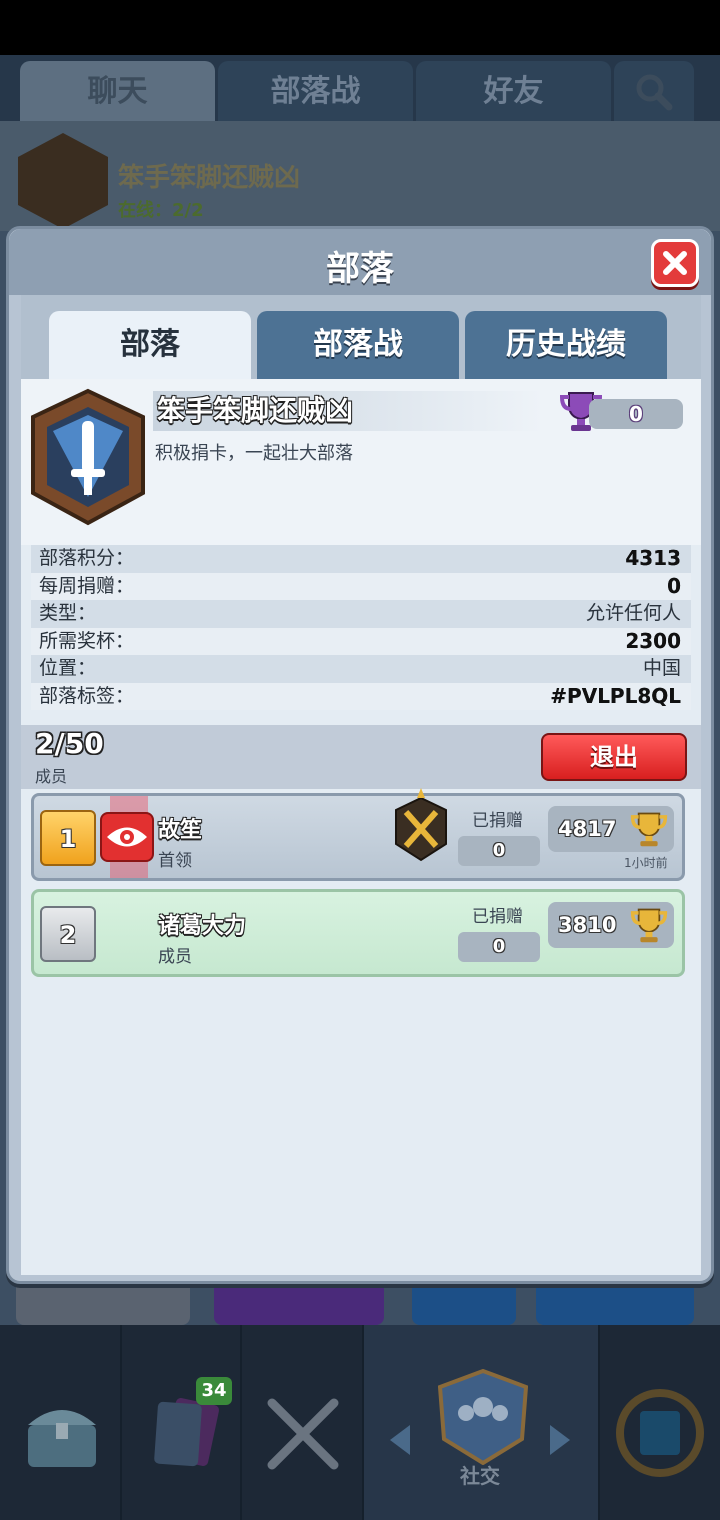 This screenshot has height=1520, width=720. Describe the element at coordinates (653, 640) in the screenshot. I see `stat-value: 2300` at that location.